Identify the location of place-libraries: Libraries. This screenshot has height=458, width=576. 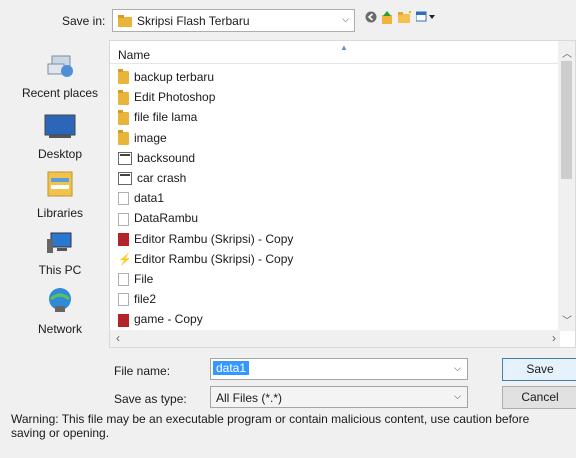
(60, 194).